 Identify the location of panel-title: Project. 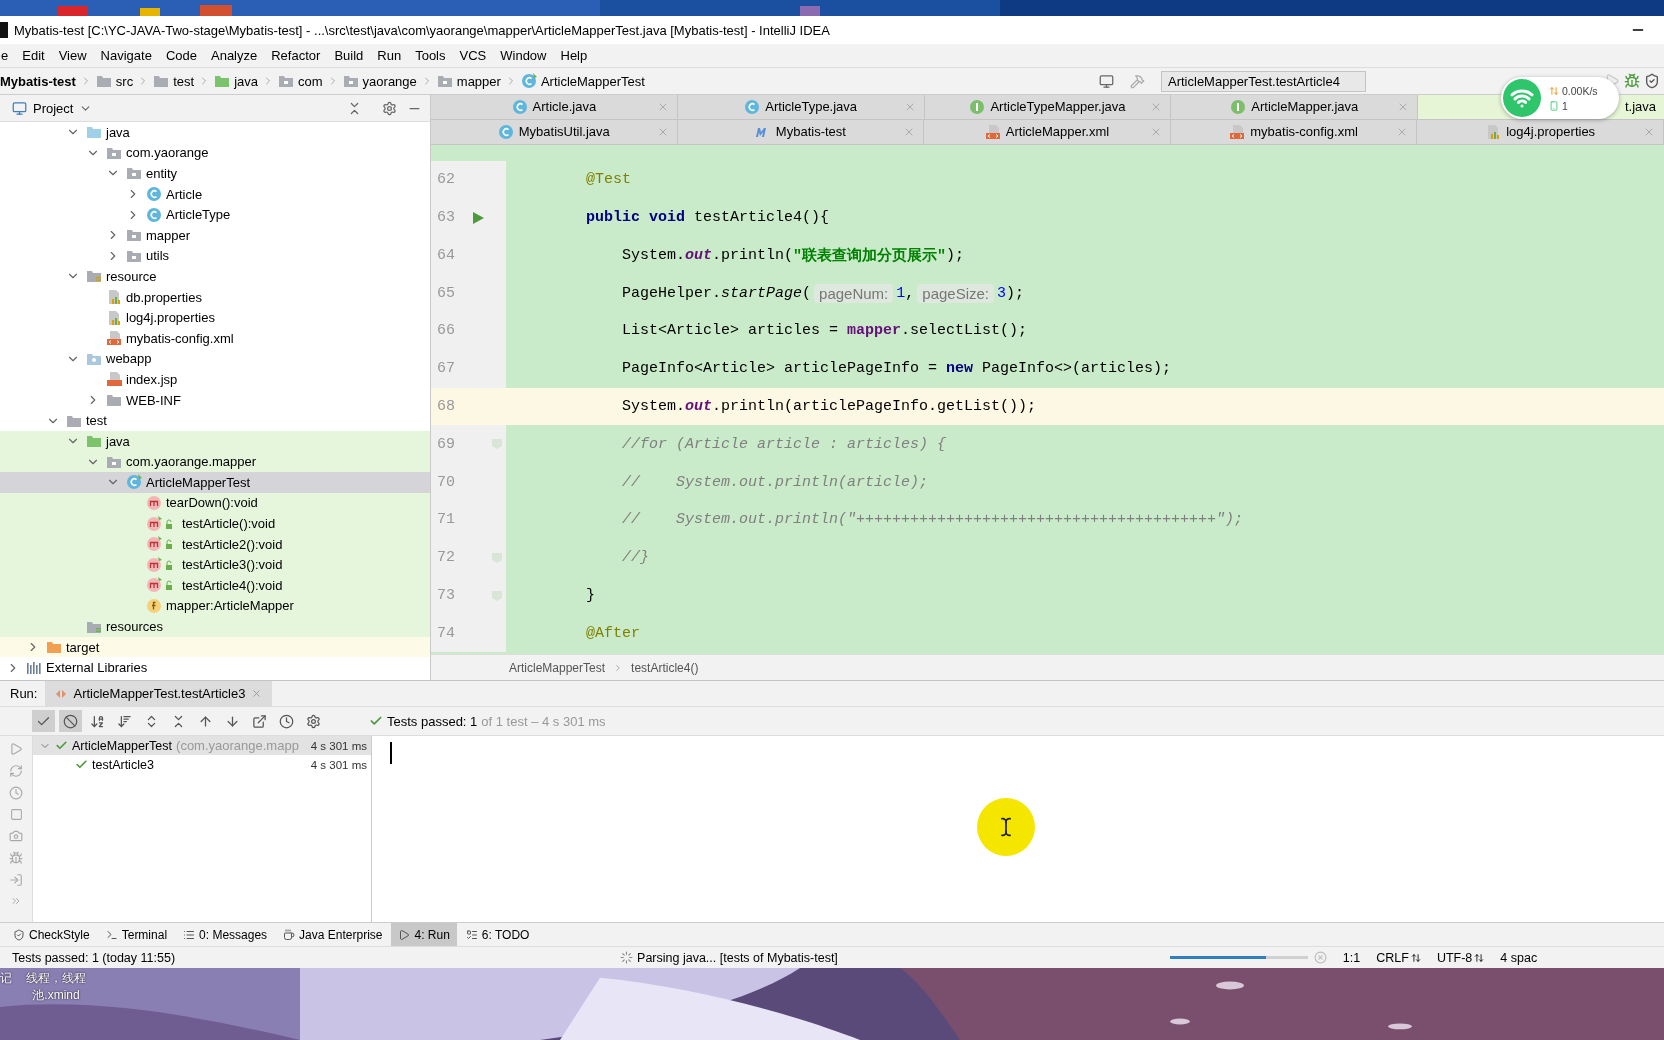
(53, 108).